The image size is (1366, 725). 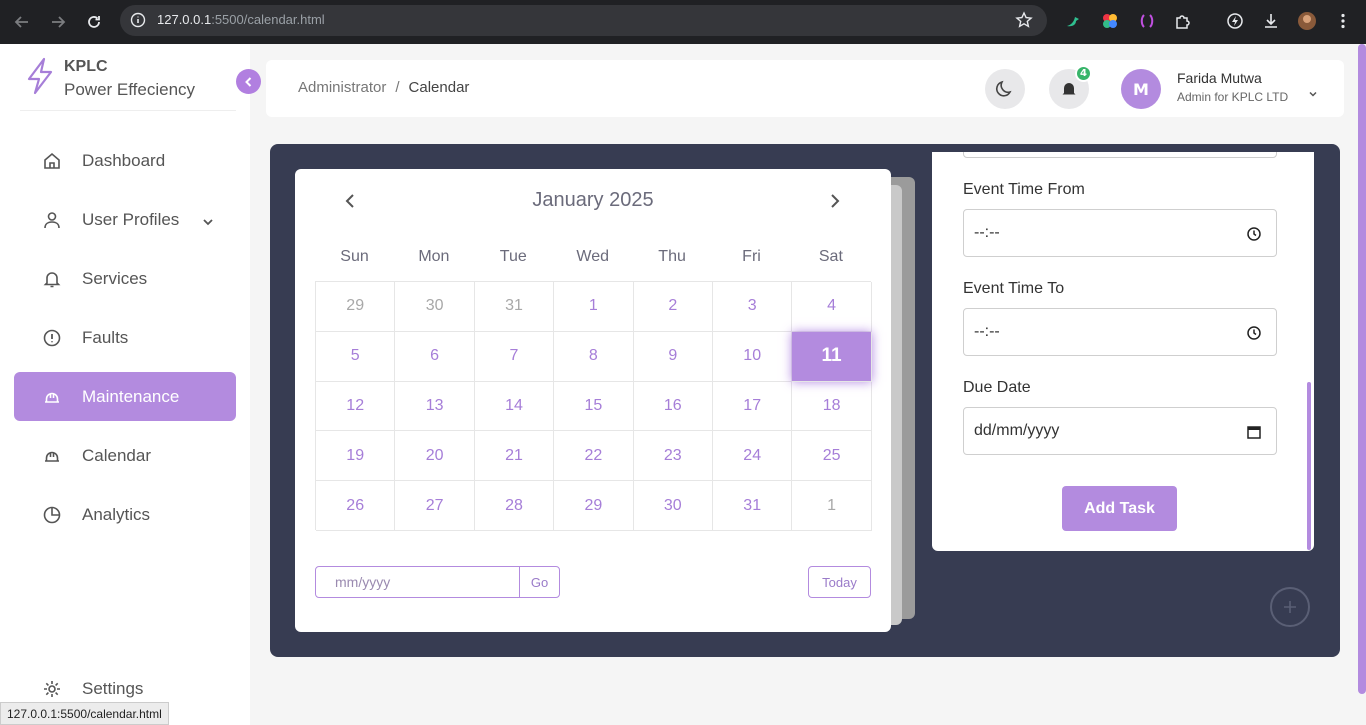 I want to click on due-date-label: Due Date, so click(x=997, y=387).